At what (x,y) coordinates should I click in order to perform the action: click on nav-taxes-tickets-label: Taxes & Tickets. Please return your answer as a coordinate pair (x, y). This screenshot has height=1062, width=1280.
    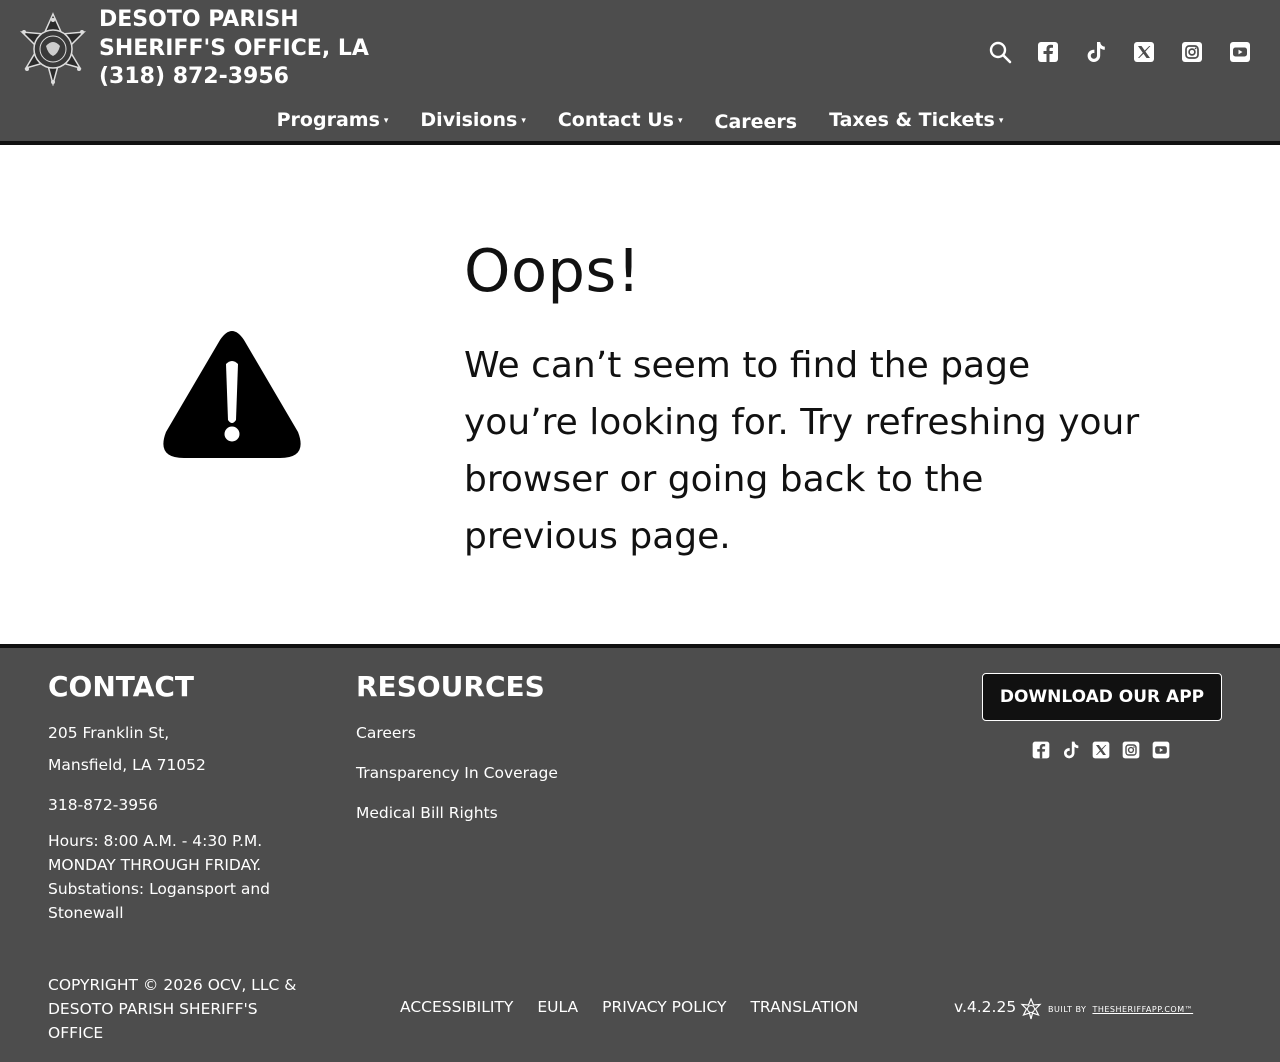
    Looking at the image, I should click on (912, 120).